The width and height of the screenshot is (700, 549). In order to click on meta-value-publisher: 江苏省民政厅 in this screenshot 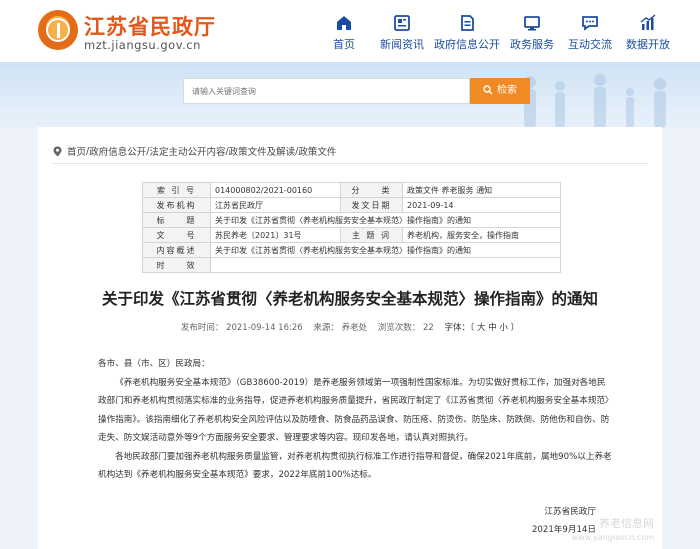, I will do `click(275, 205)`.